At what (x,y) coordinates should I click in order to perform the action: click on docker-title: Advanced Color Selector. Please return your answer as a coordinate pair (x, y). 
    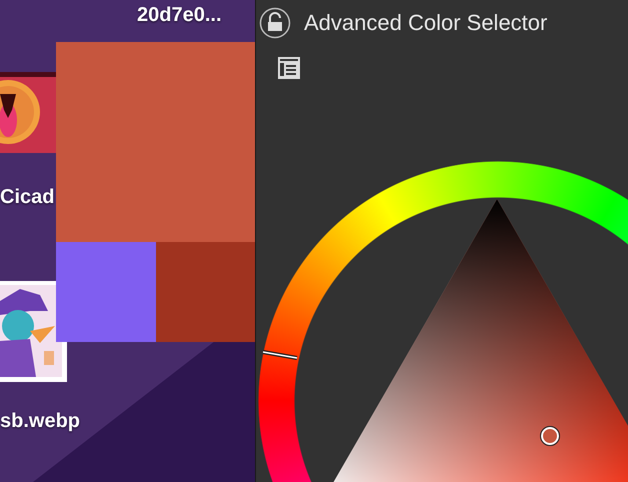
    Looking at the image, I should click on (426, 23).